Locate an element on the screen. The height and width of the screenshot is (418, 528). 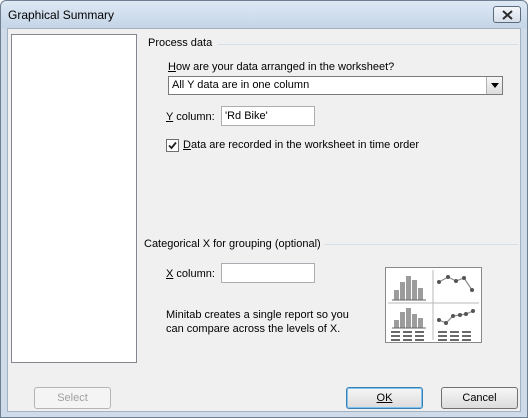
y-column-label: Y column: is located at coordinates (190, 117).